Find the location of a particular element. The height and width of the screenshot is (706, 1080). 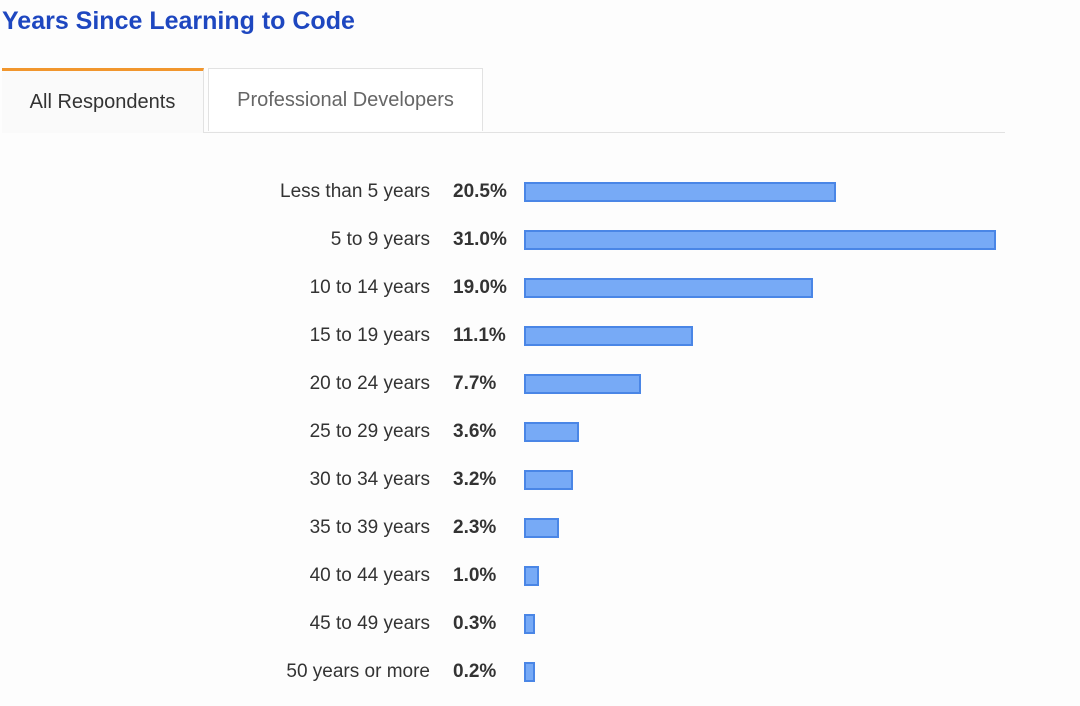

chart-row: 15 to 19 years 11.1% is located at coordinates (540, 333).